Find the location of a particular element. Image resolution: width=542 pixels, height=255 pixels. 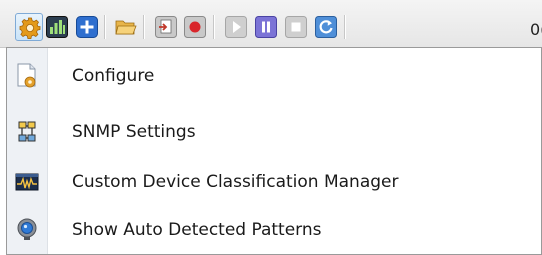

export-button is located at coordinates (166, 27).